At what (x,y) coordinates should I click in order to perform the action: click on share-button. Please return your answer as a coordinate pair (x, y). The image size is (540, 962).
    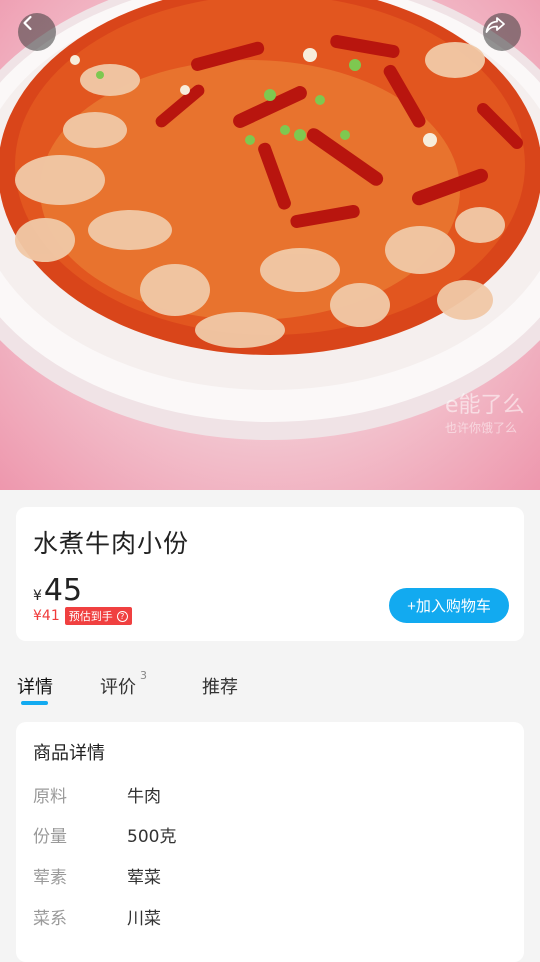
    Looking at the image, I should click on (502, 32).